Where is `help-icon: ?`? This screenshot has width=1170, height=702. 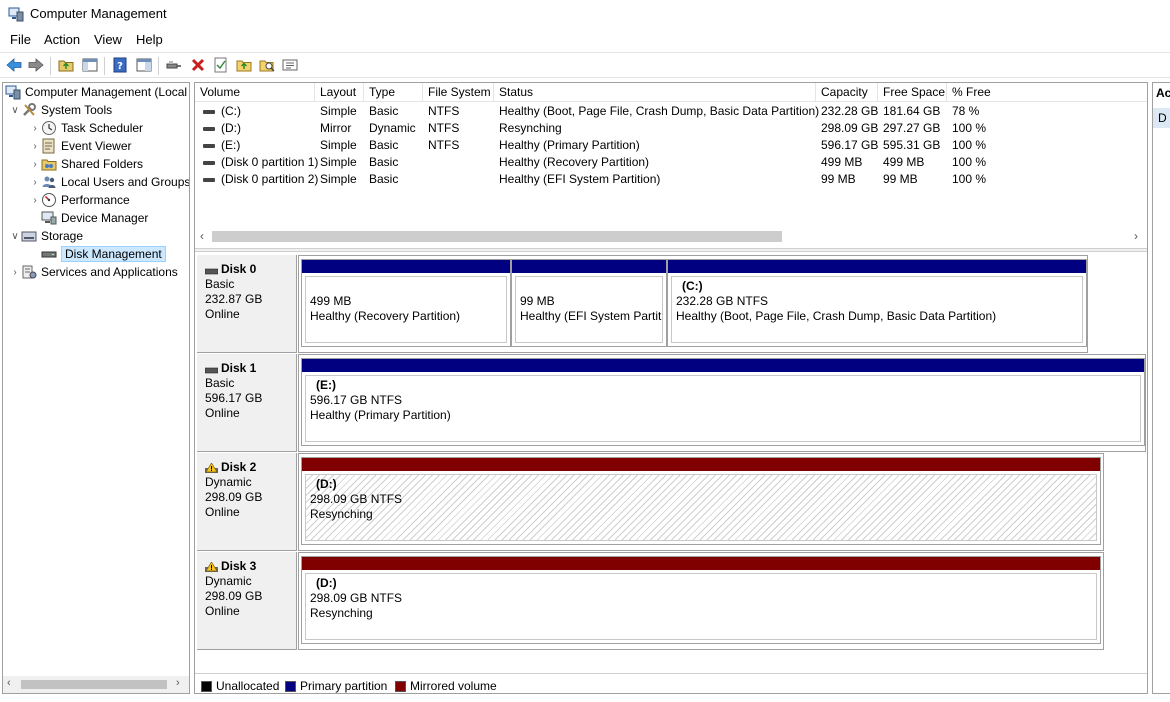 help-icon: ? is located at coordinates (120, 65).